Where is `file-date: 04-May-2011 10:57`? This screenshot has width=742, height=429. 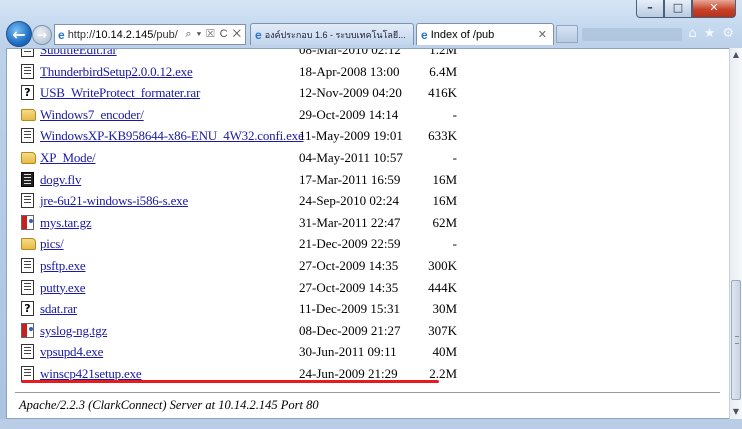 file-date: 04-May-2011 10:57 is located at coordinates (351, 157).